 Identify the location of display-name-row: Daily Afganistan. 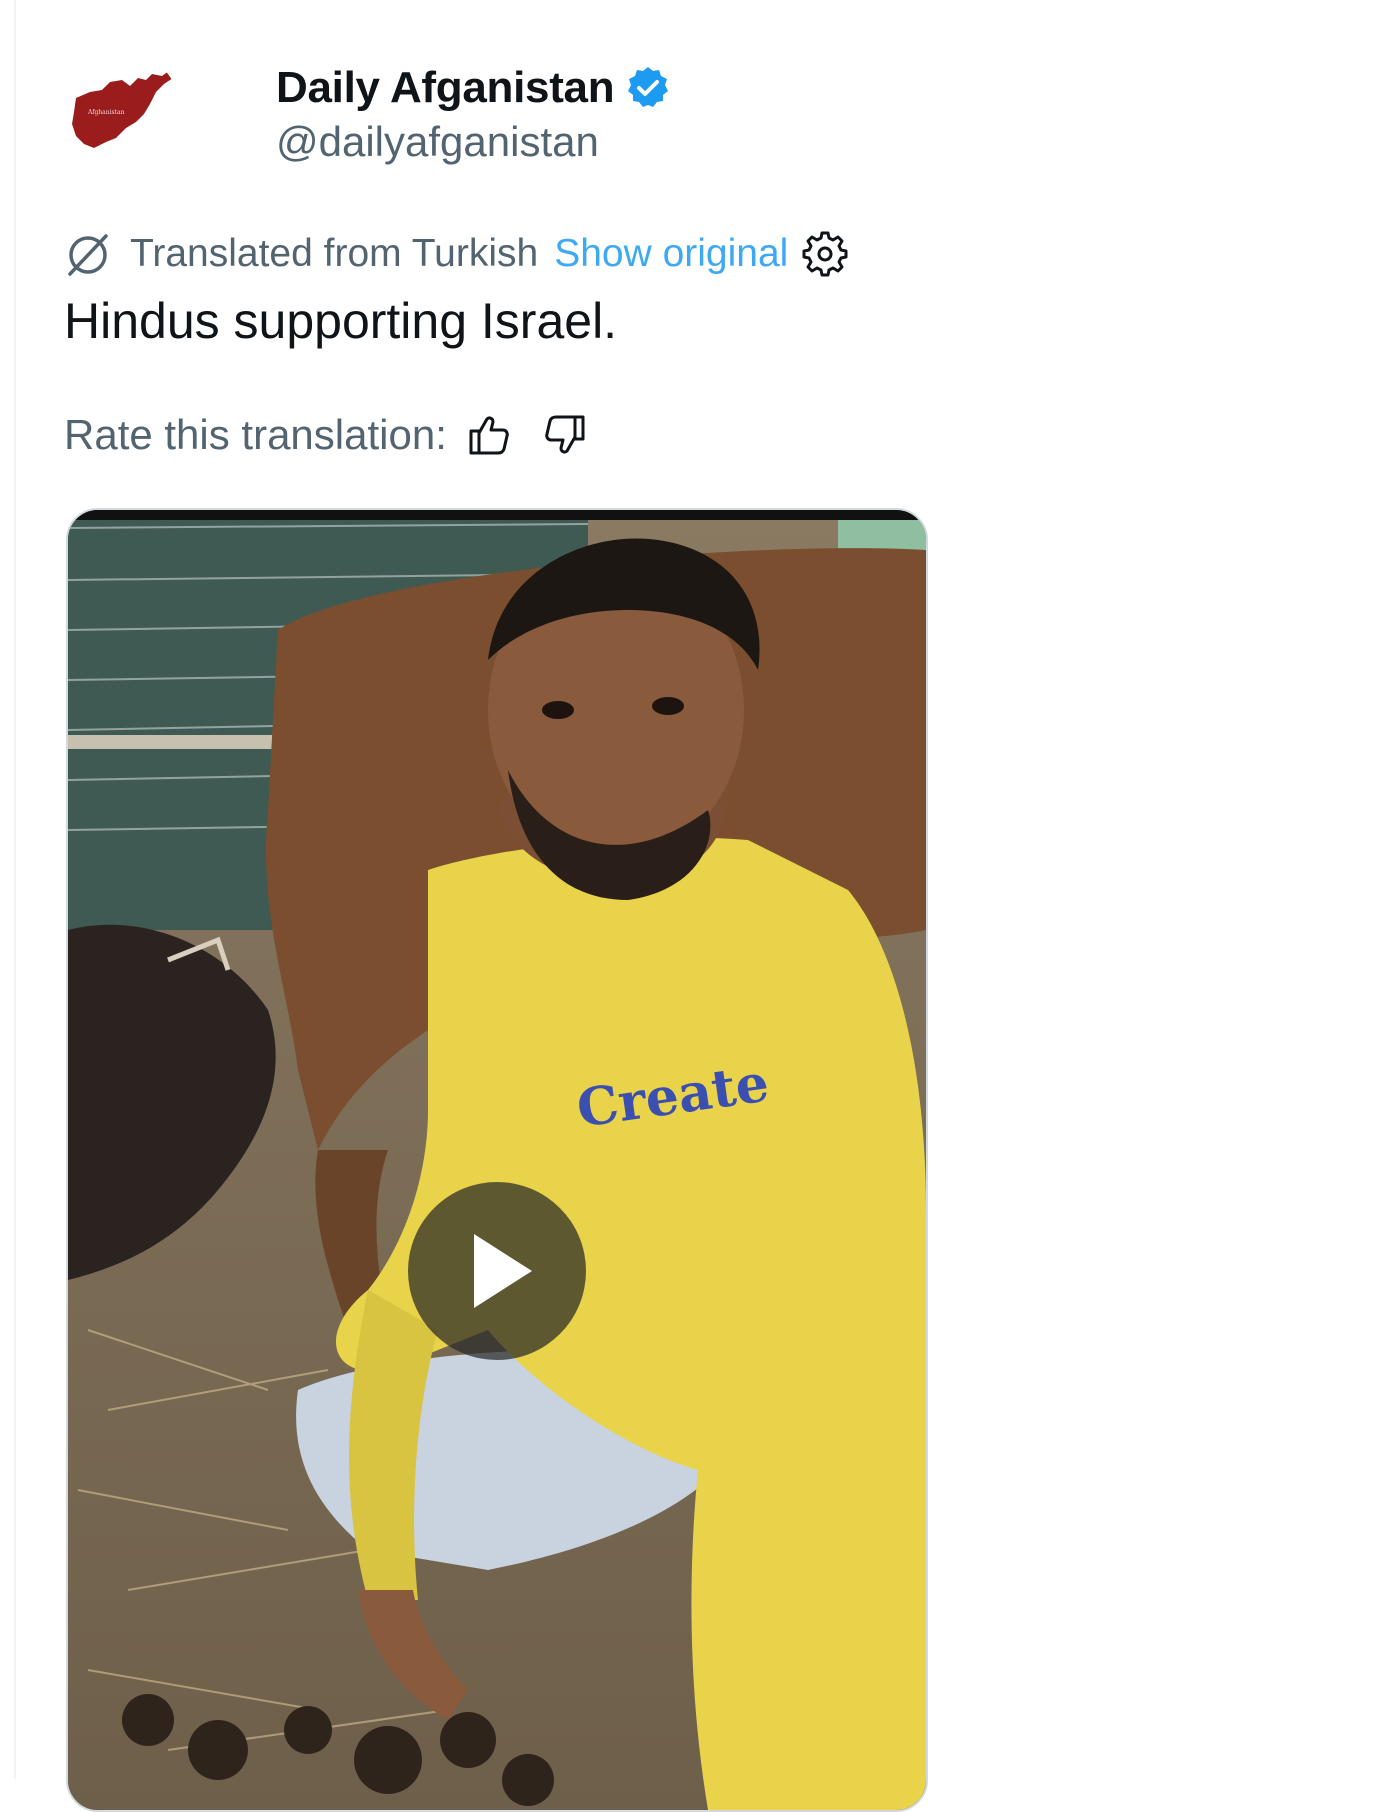
(474, 88).